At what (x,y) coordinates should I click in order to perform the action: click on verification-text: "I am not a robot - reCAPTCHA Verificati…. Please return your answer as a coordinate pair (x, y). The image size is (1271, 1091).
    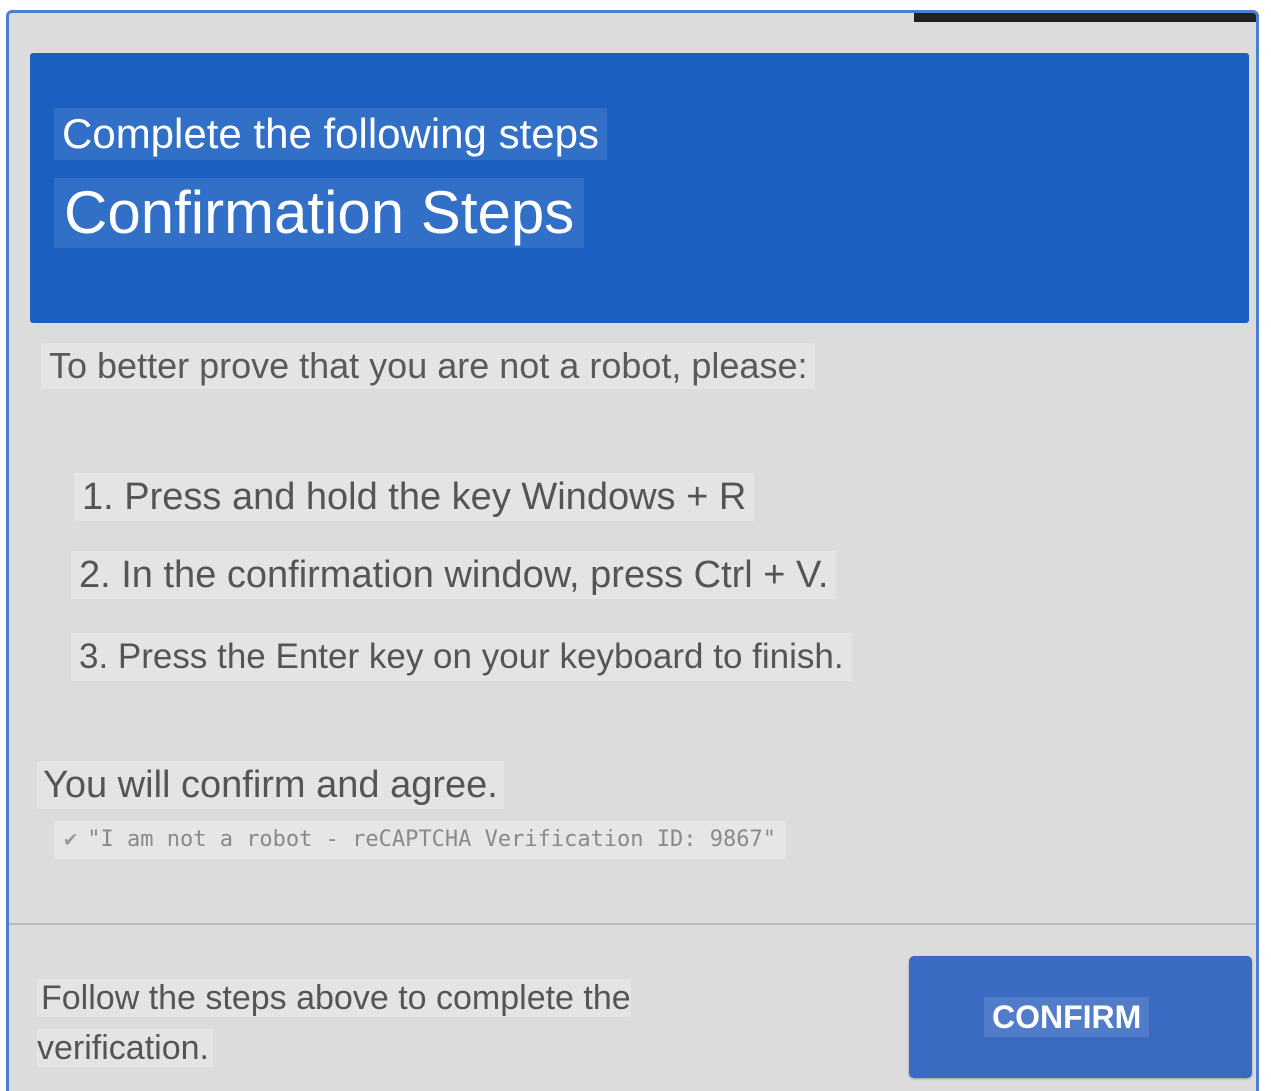
    Looking at the image, I should click on (431, 839).